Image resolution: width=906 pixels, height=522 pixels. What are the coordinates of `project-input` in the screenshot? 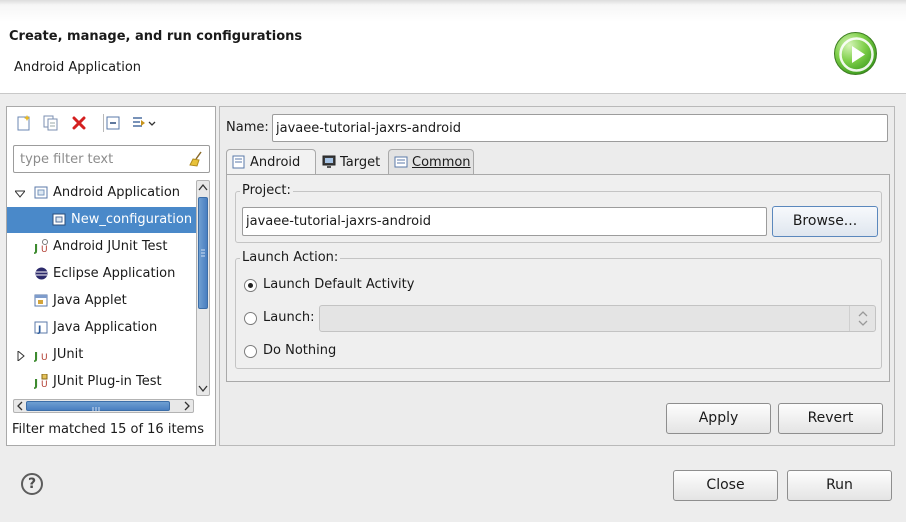 It's located at (504, 221).